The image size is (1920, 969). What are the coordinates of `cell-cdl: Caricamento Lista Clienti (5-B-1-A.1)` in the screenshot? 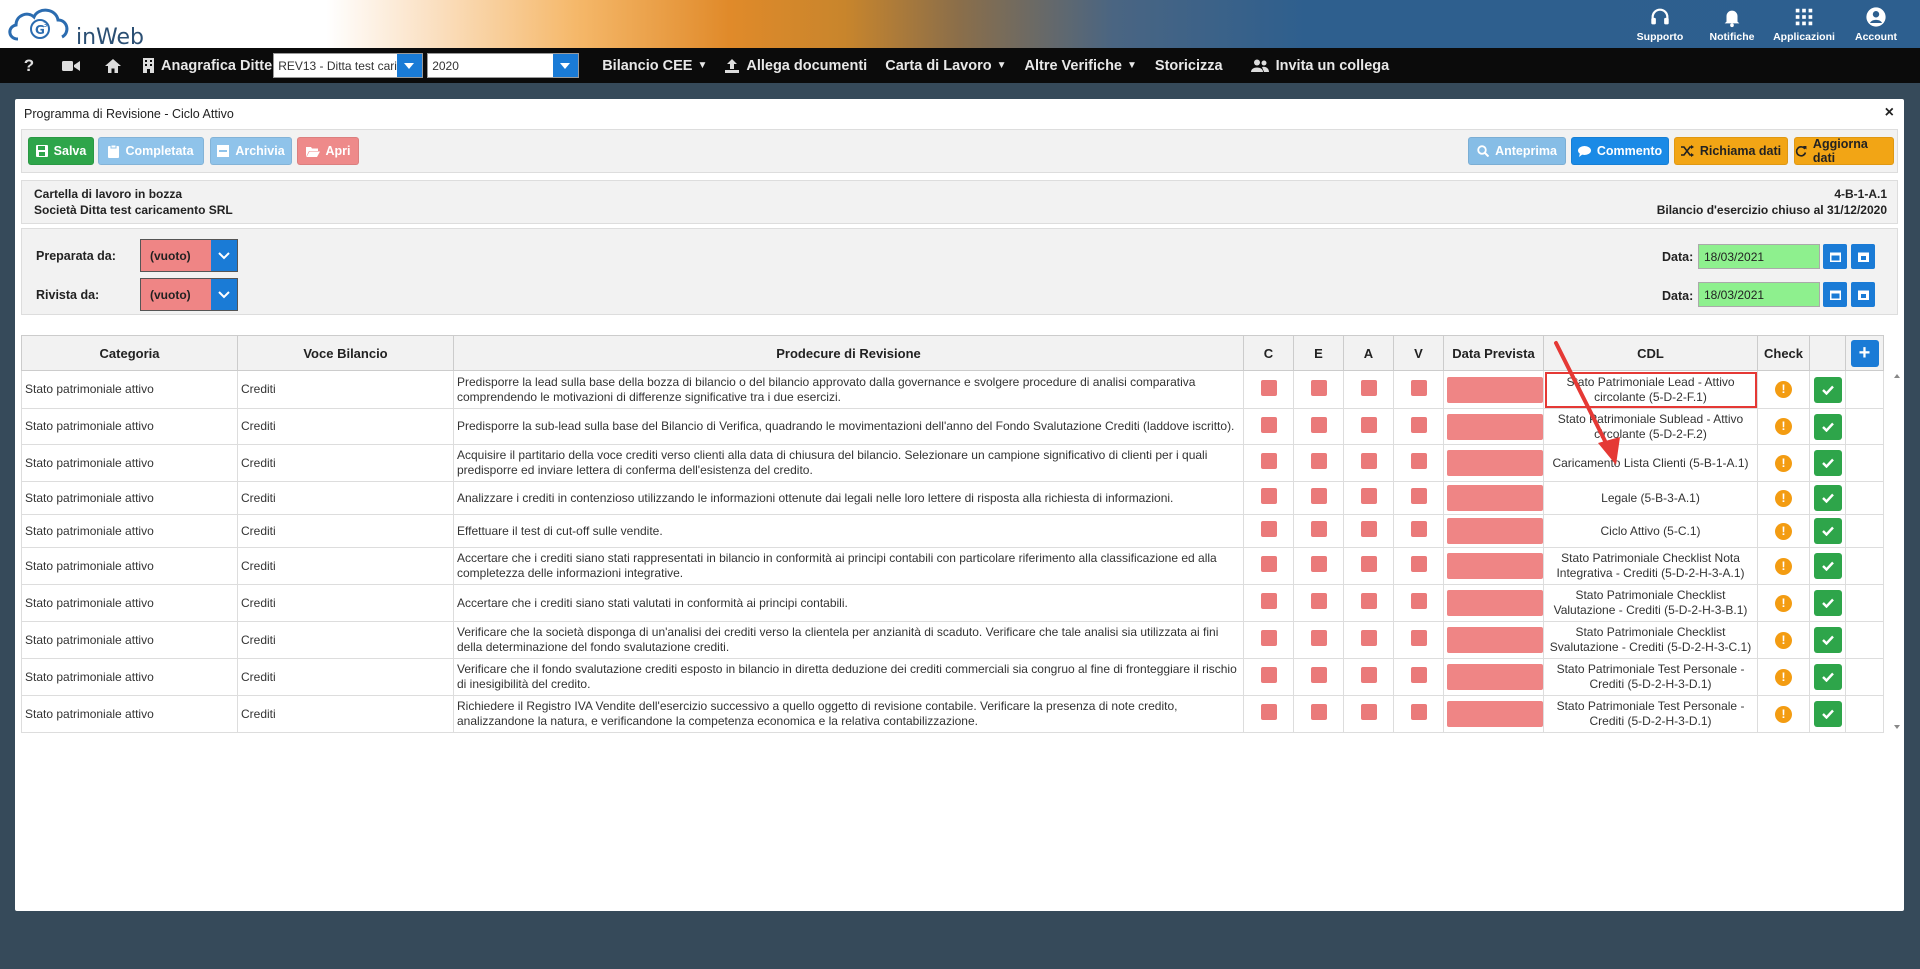 It's located at (1650, 463).